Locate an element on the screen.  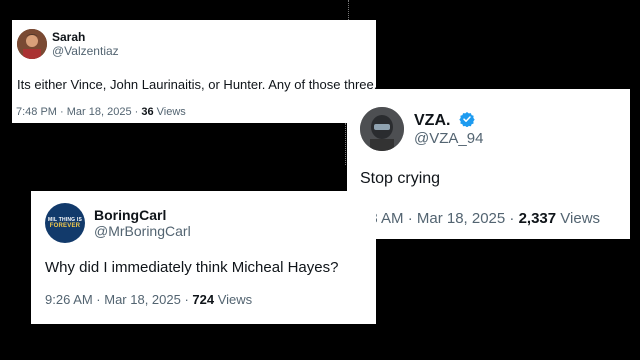
tweet-text: Stop crying is located at coordinates (400, 178).